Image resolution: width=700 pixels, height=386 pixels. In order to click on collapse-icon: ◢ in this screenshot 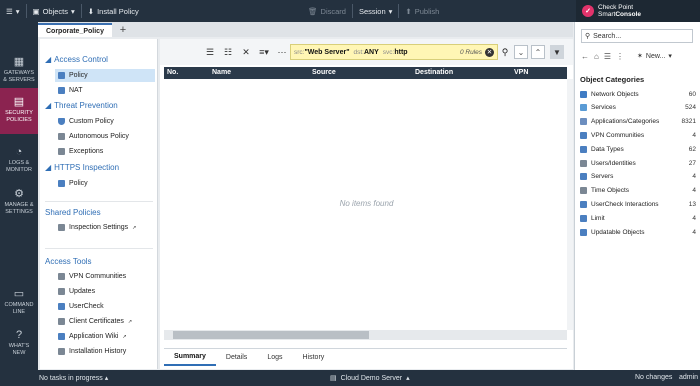, I will do `click(48, 105)`.